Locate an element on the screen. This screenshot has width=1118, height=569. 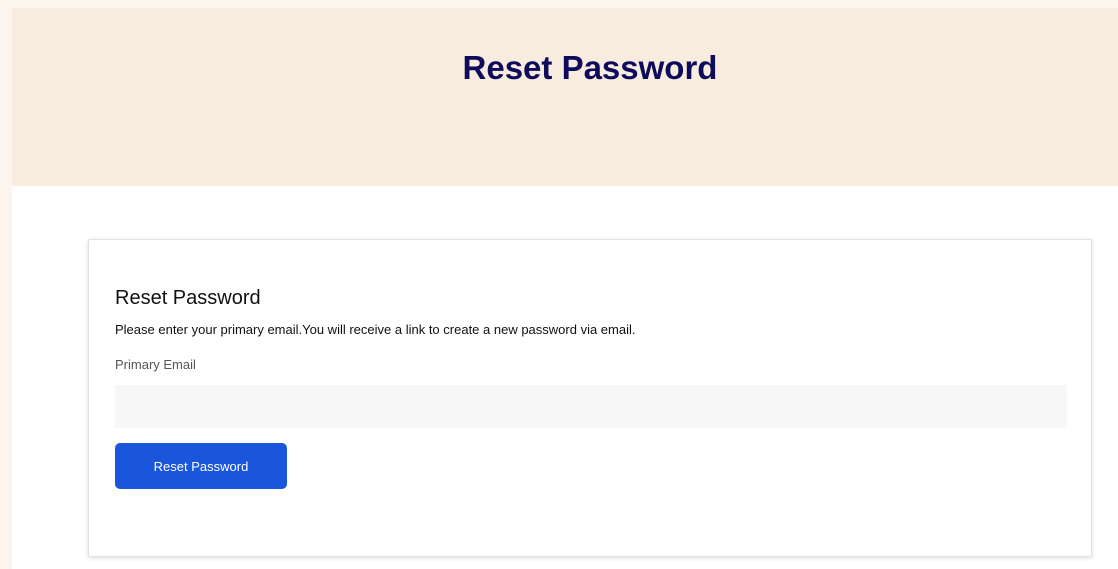
email-label: Primary Email is located at coordinates (155, 364).